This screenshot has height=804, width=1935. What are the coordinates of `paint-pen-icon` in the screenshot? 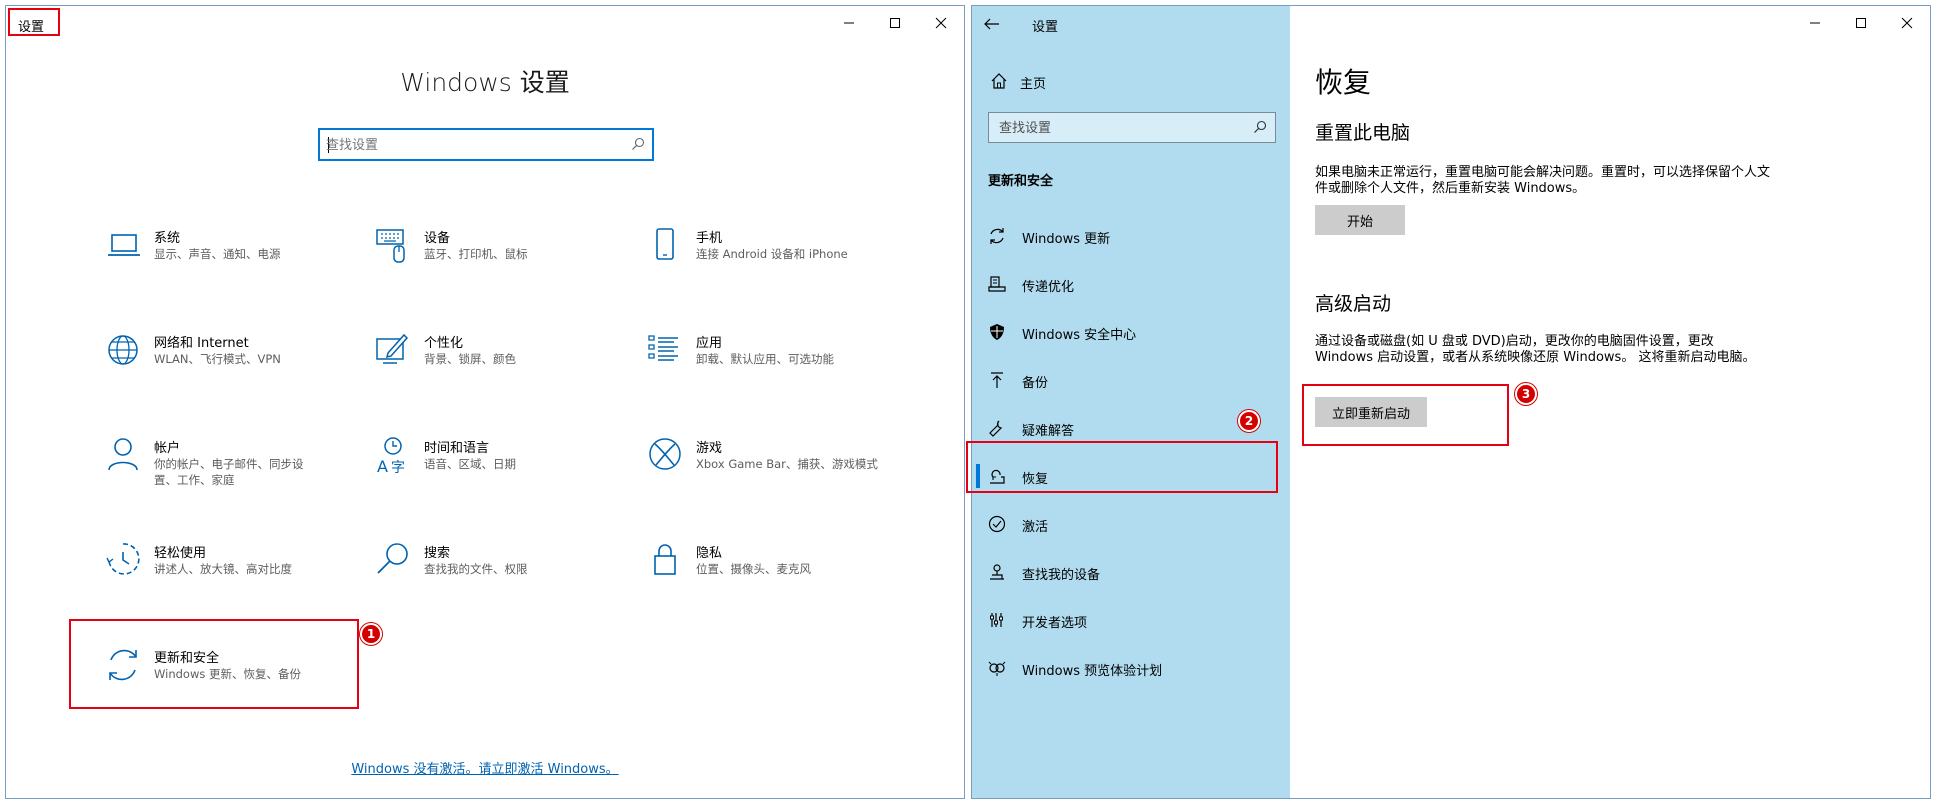 It's located at (392, 348).